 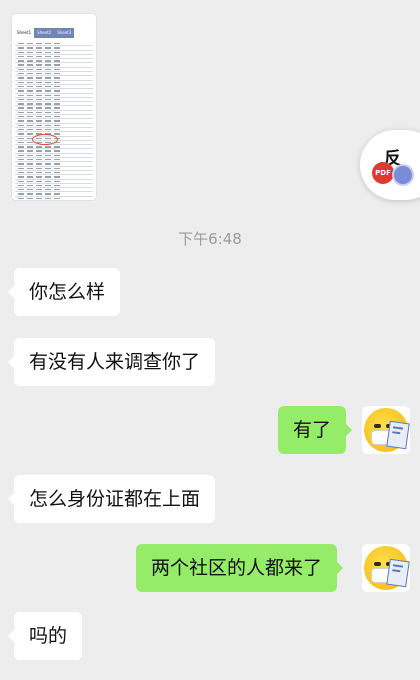 I want to click on shared-spreadsheet-thumbnail: Sheet1 Sheet2 Sheet3, so click(x=54, y=107).